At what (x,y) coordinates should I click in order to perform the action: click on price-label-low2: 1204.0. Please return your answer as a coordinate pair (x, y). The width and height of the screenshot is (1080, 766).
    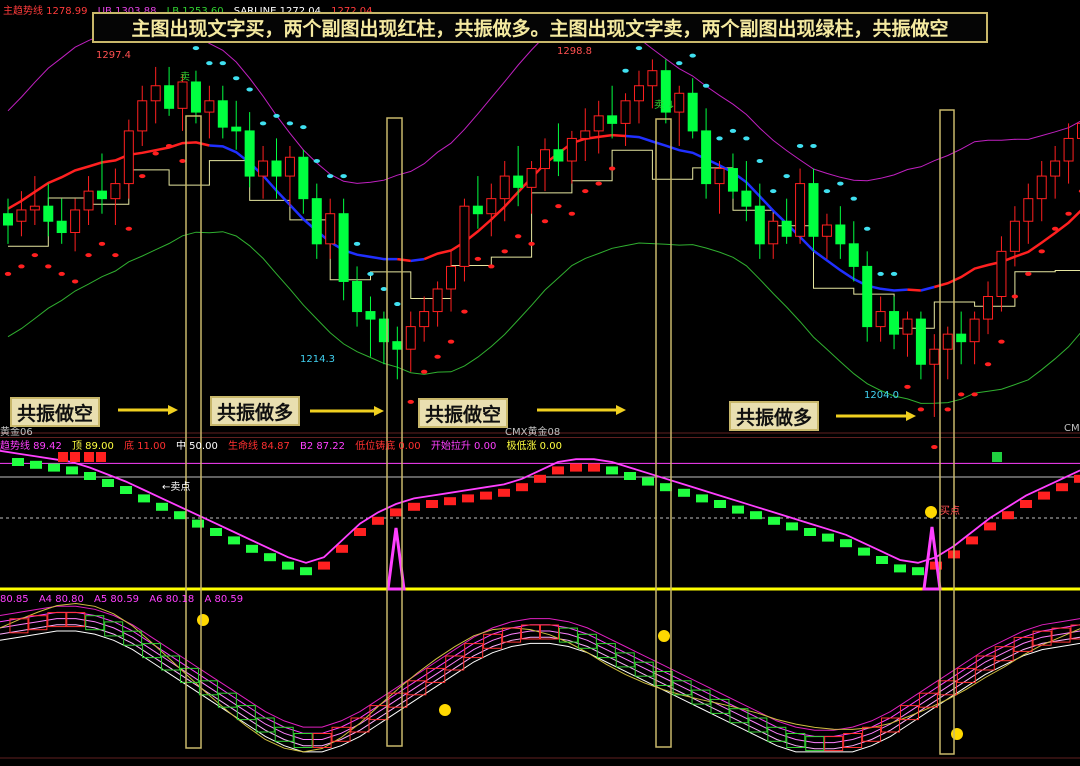
    Looking at the image, I should click on (881, 395).